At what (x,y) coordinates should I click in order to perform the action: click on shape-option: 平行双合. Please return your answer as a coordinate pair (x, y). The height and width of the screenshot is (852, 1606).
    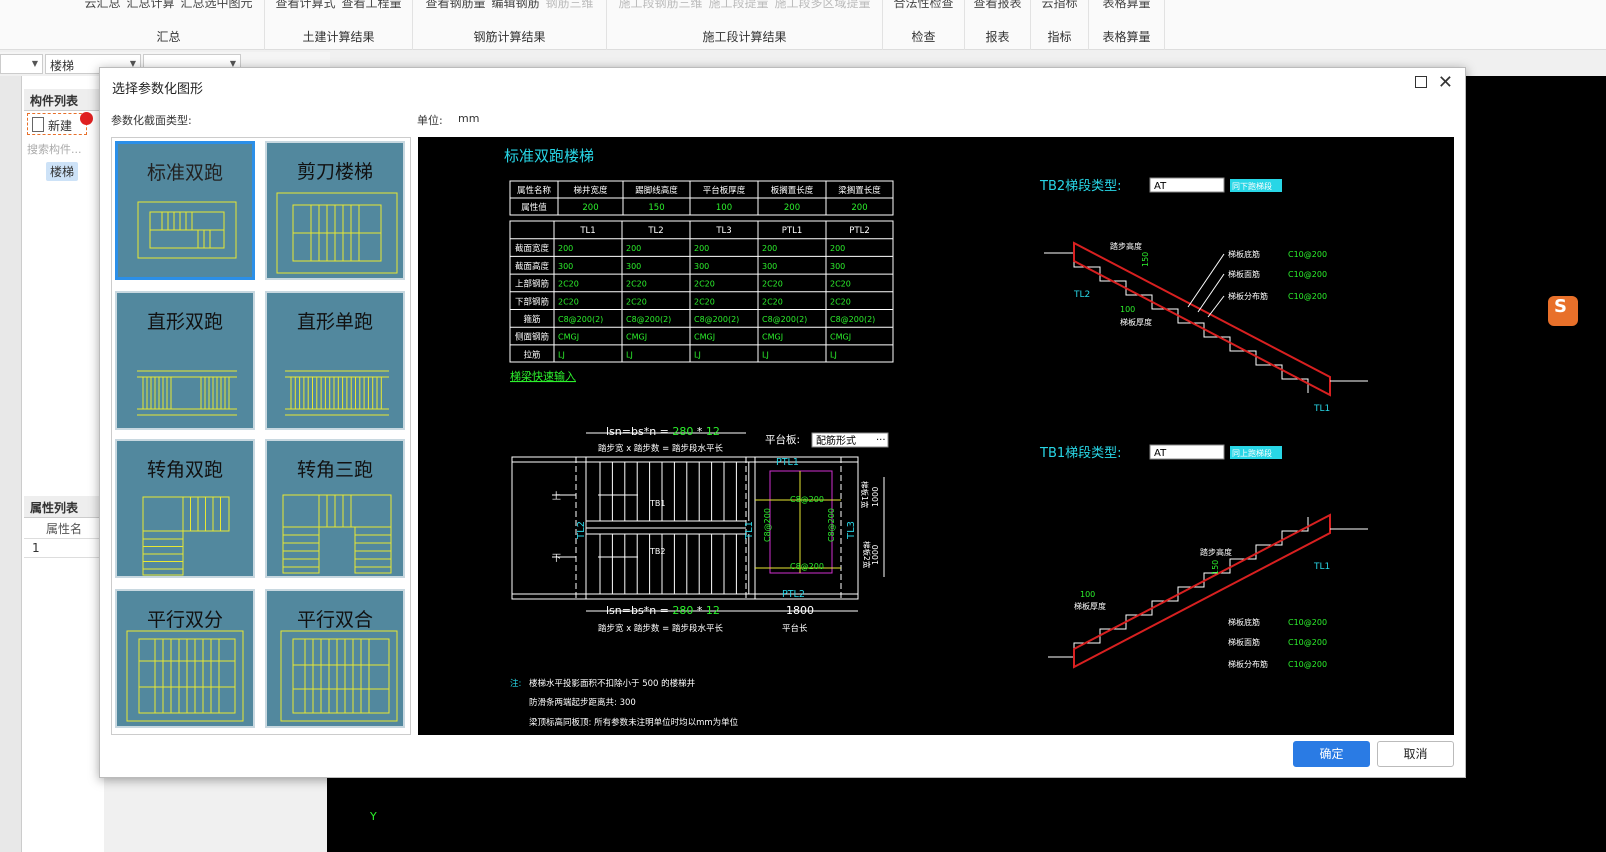
    Looking at the image, I should click on (335, 658).